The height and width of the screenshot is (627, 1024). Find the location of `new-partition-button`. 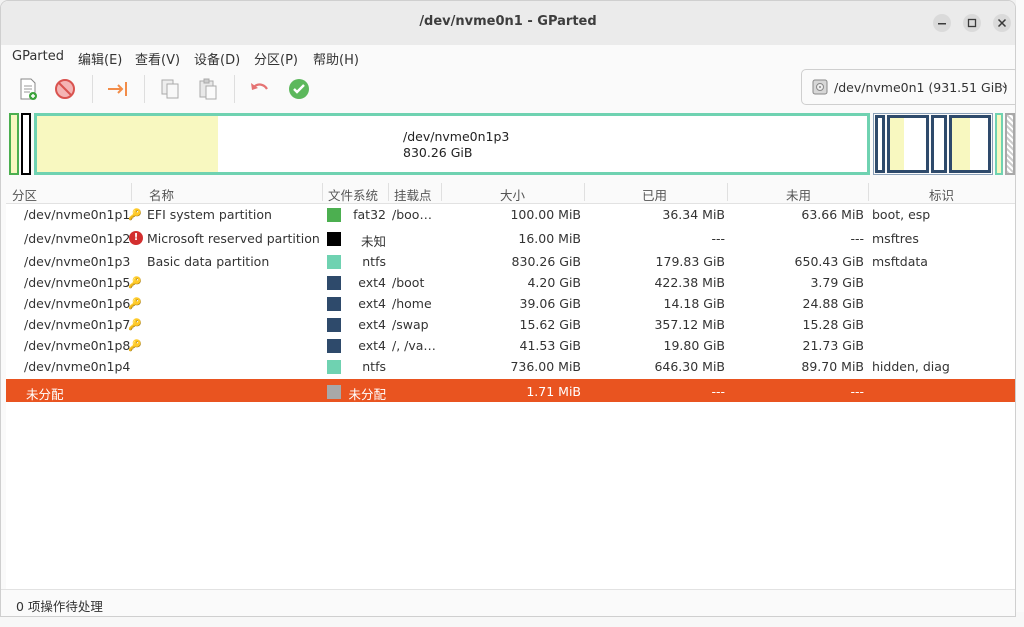

new-partition-button is located at coordinates (28, 89).